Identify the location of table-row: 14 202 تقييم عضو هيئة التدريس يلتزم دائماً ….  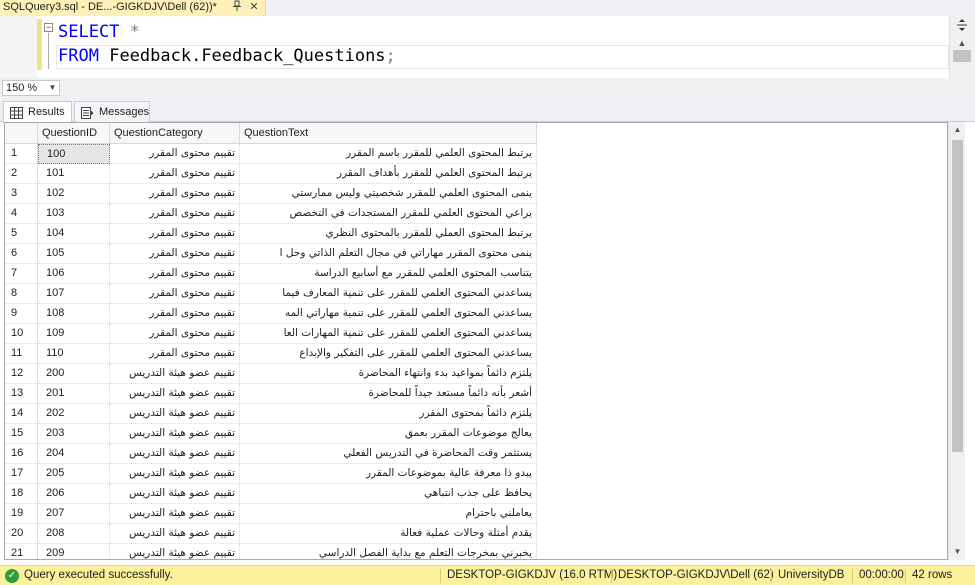
(271, 414).